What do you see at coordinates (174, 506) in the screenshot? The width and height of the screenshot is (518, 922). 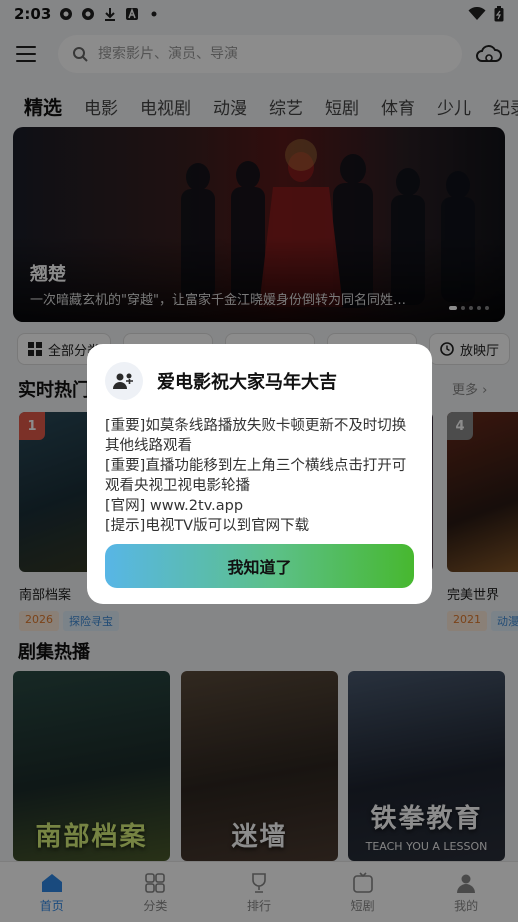 I see `dialog-line: [官网] www.2tv.app` at bounding box center [174, 506].